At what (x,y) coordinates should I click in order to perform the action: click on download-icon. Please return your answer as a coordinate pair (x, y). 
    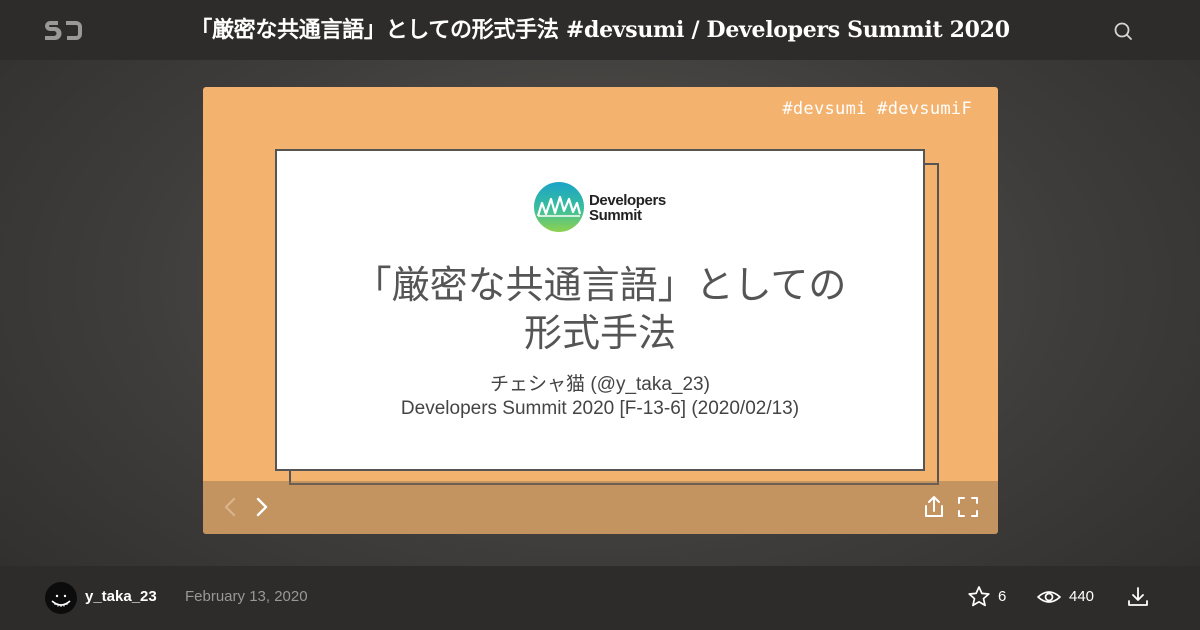
    Looking at the image, I should click on (1138, 597).